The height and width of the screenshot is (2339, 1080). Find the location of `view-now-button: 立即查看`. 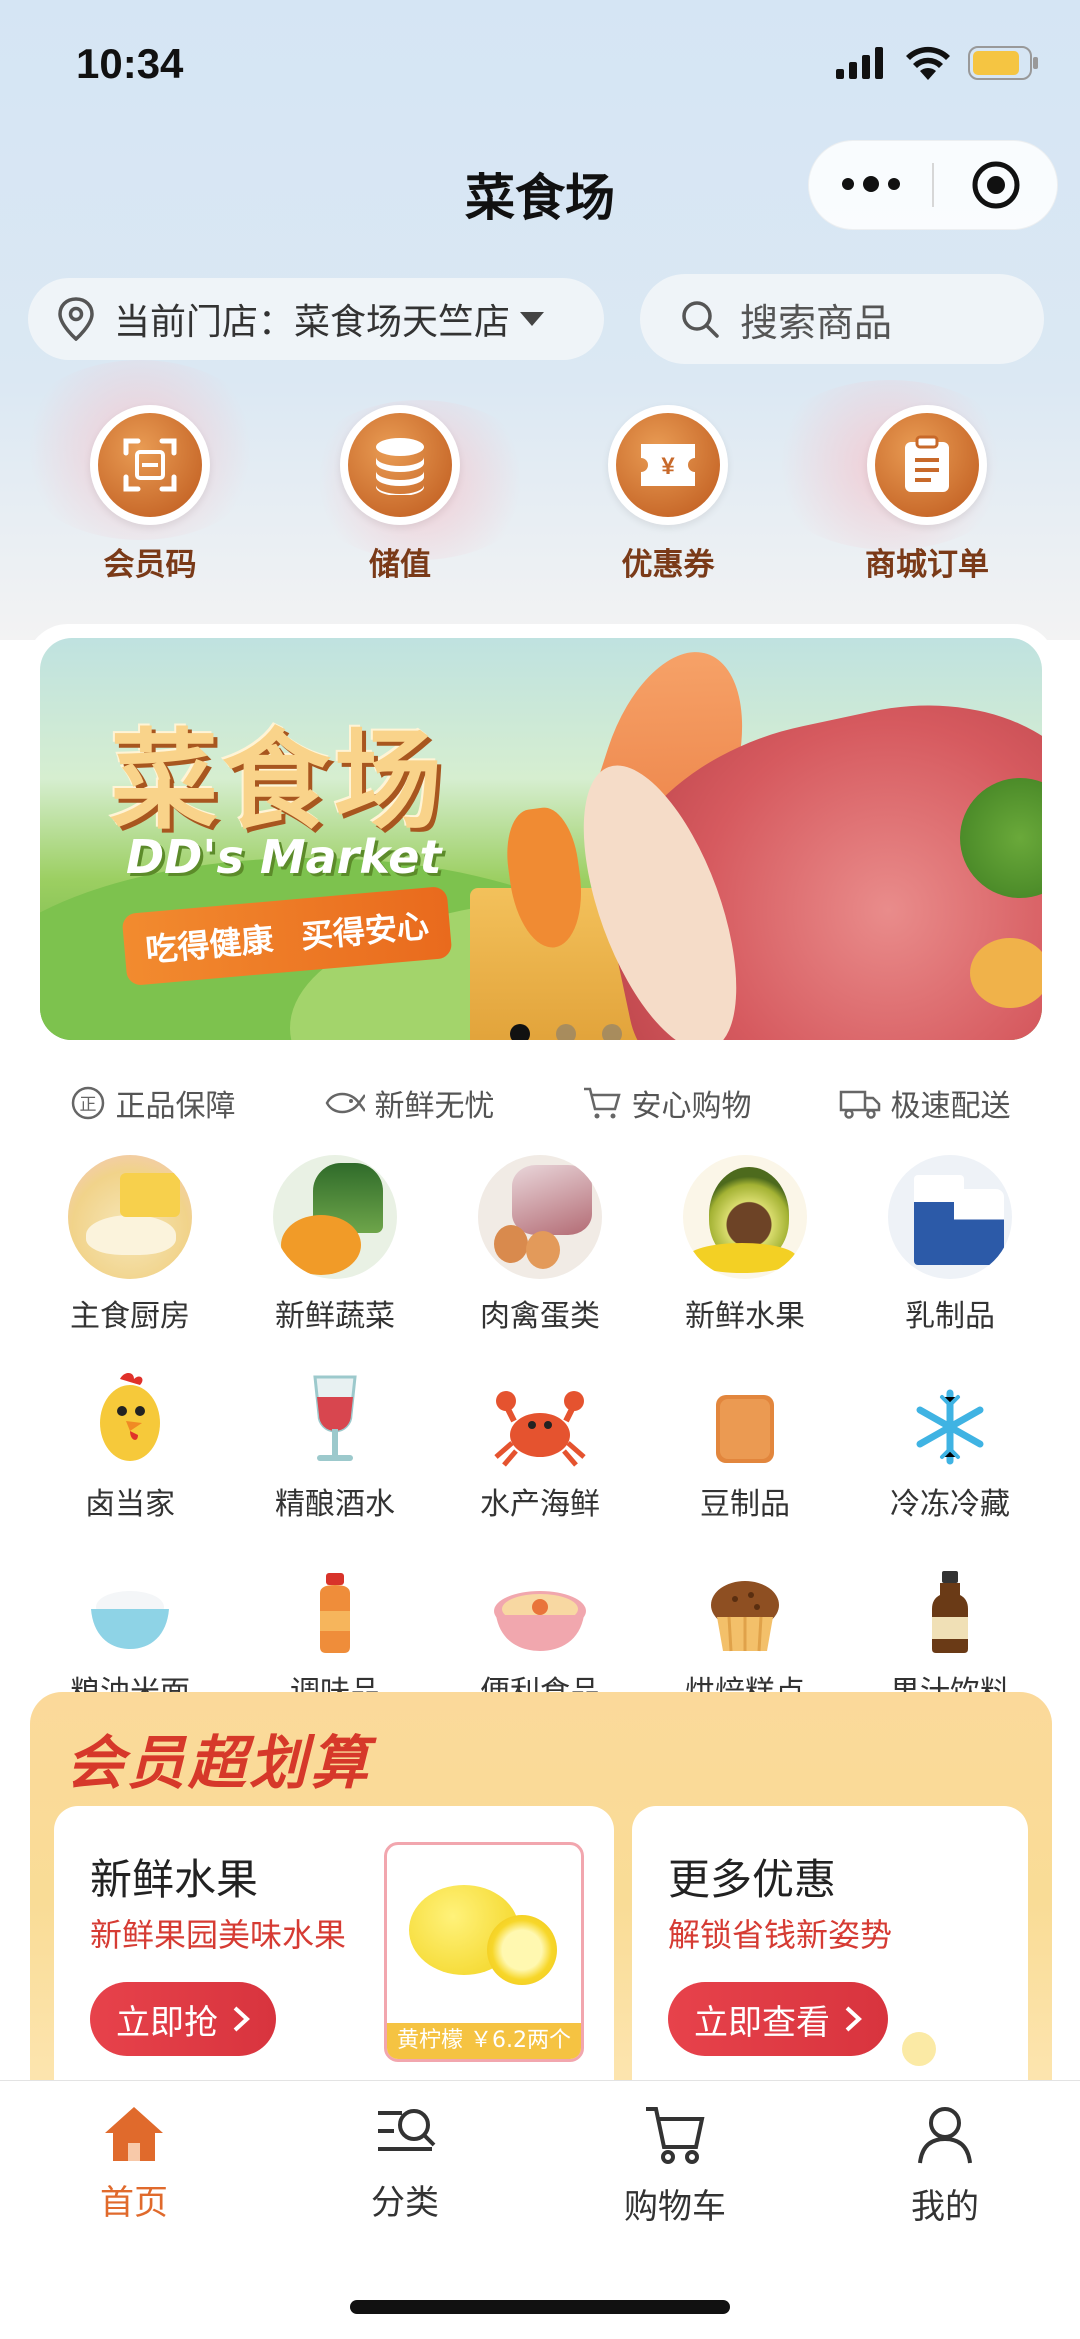

view-now-button: 立即查看 is located at coordinates (778, 2019).